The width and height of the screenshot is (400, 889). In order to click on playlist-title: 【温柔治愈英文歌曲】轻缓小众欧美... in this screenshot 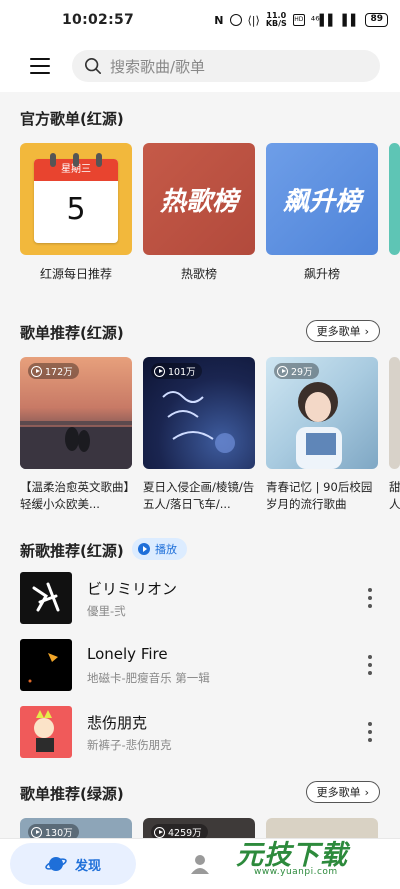, I will do `click(75, 495)`.